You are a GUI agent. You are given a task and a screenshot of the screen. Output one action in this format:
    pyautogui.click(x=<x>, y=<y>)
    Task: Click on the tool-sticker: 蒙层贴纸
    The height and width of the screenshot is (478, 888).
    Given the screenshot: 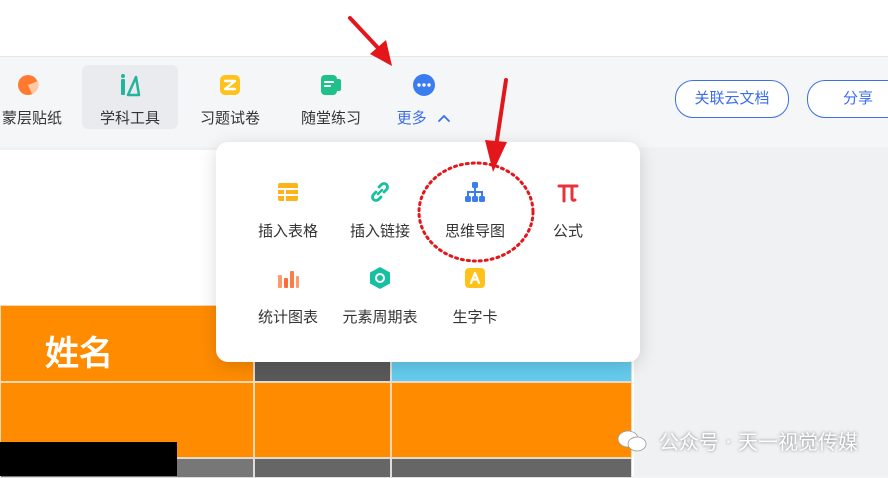 What is the action you would take?
    pyautogui.click(x=37, y=97)
    